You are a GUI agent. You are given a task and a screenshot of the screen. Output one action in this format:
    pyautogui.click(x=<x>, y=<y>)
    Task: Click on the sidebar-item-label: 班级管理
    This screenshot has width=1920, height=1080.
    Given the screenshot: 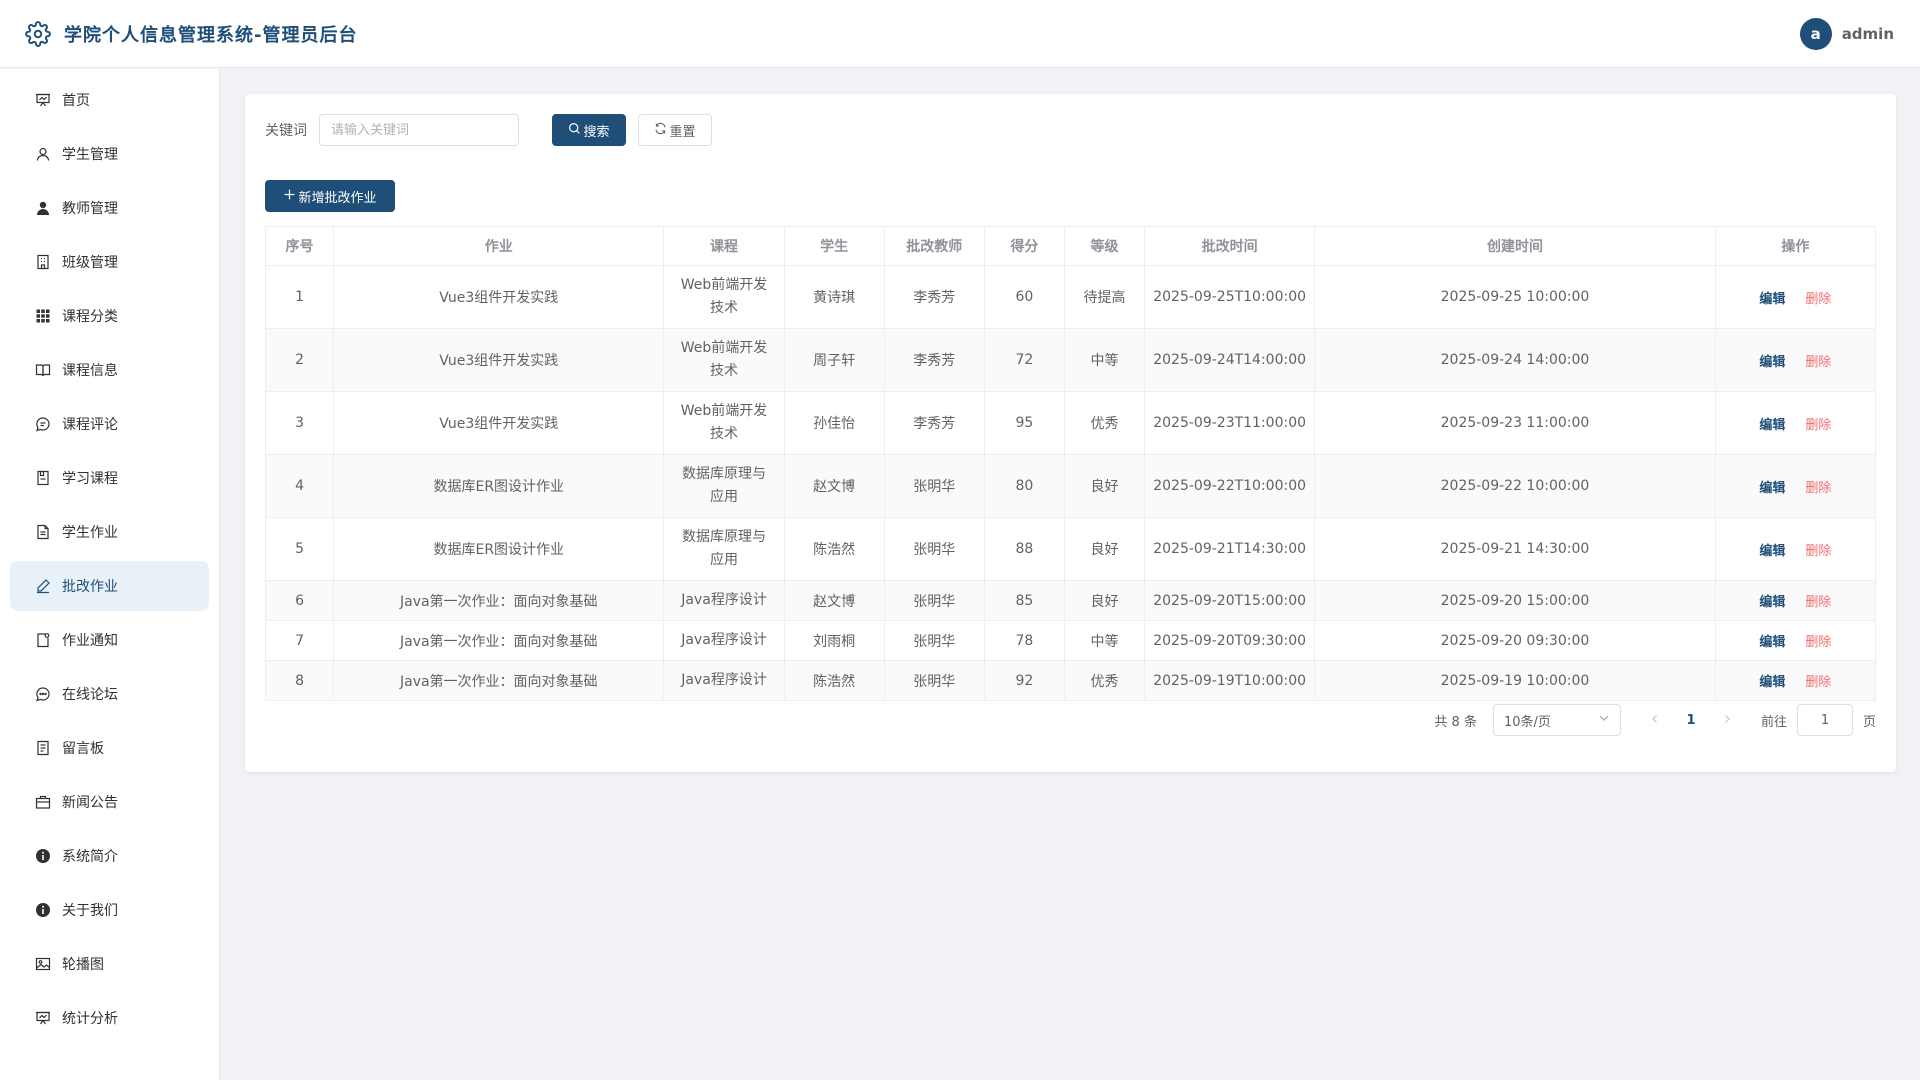 What is the action you would take?
    pyautogui.click(x=90, y=263)
    